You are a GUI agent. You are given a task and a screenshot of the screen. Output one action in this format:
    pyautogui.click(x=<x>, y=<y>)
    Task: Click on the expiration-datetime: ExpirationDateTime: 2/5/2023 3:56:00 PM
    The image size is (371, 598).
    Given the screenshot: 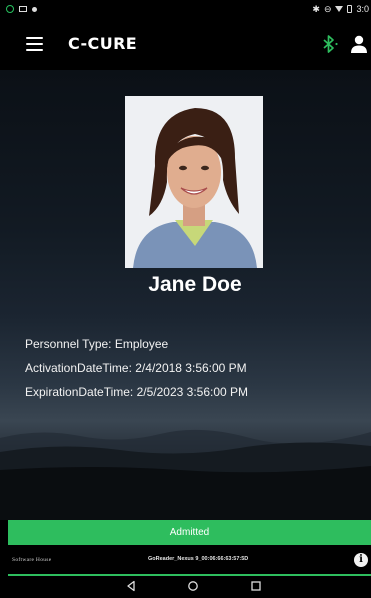 What is the action you would take?
    pyautogui.click(x=137, y=392)
    